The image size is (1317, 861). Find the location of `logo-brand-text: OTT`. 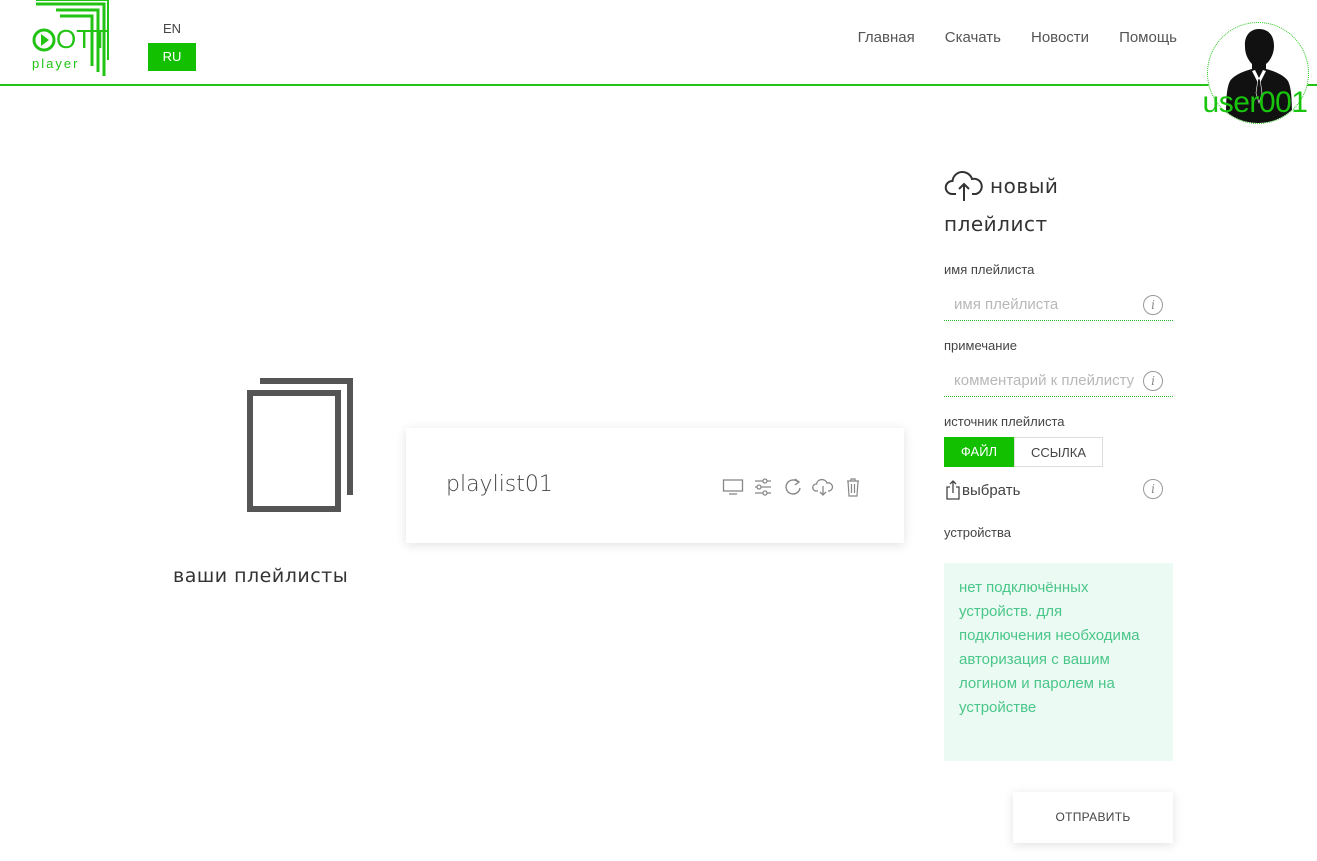

logo-brand-text: OTT is located at coordinates (82, 39).